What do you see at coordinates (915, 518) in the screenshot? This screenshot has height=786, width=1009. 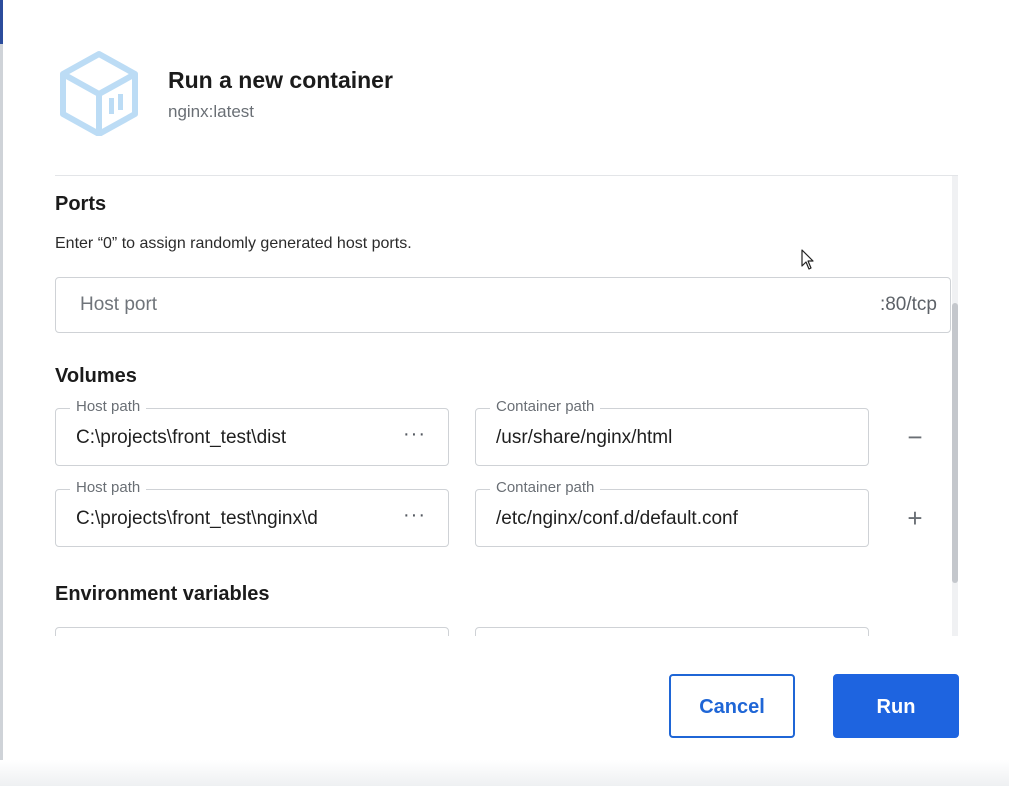 I see `add-volume-button: +` at bounding box center [915, 518].